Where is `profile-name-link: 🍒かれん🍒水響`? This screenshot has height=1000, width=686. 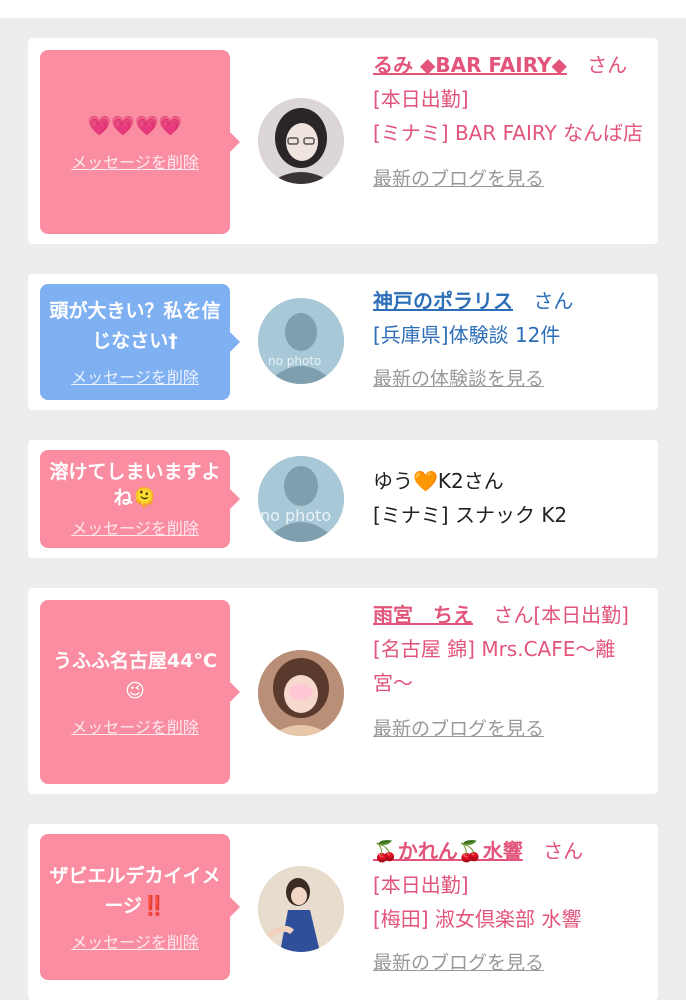 profile-name-link: 🍒かれん🍒水響 is located at coordinates (448, 851).